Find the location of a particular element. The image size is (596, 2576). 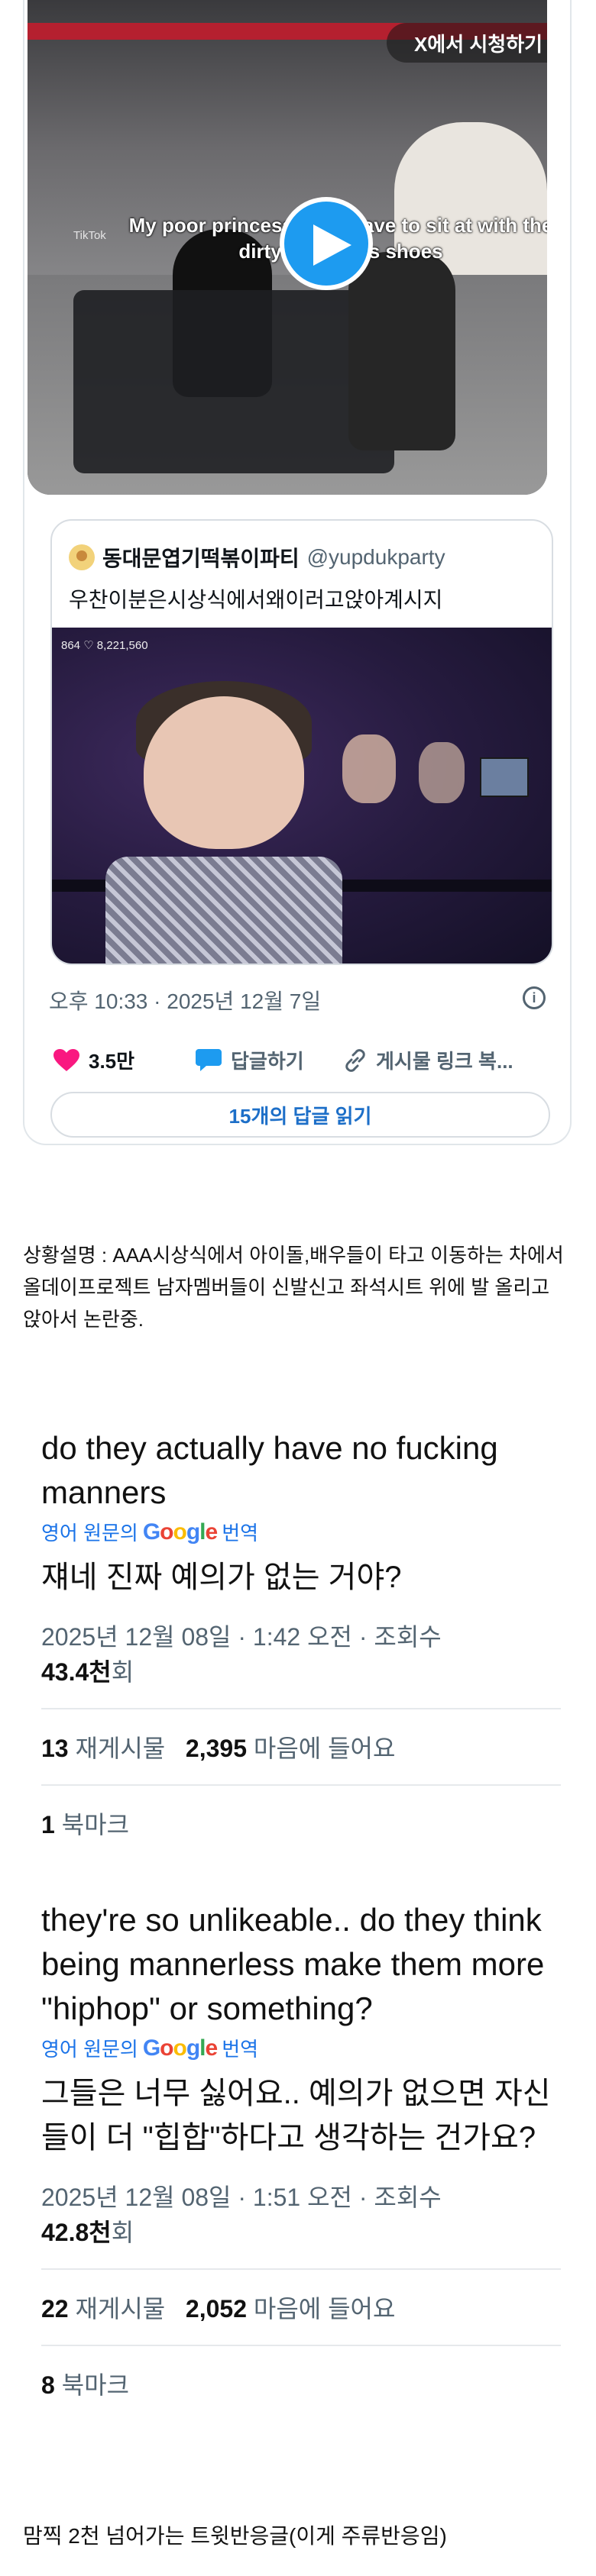

reply-bookmarks: 1 북마크 is located at coordinates (301, 1823).